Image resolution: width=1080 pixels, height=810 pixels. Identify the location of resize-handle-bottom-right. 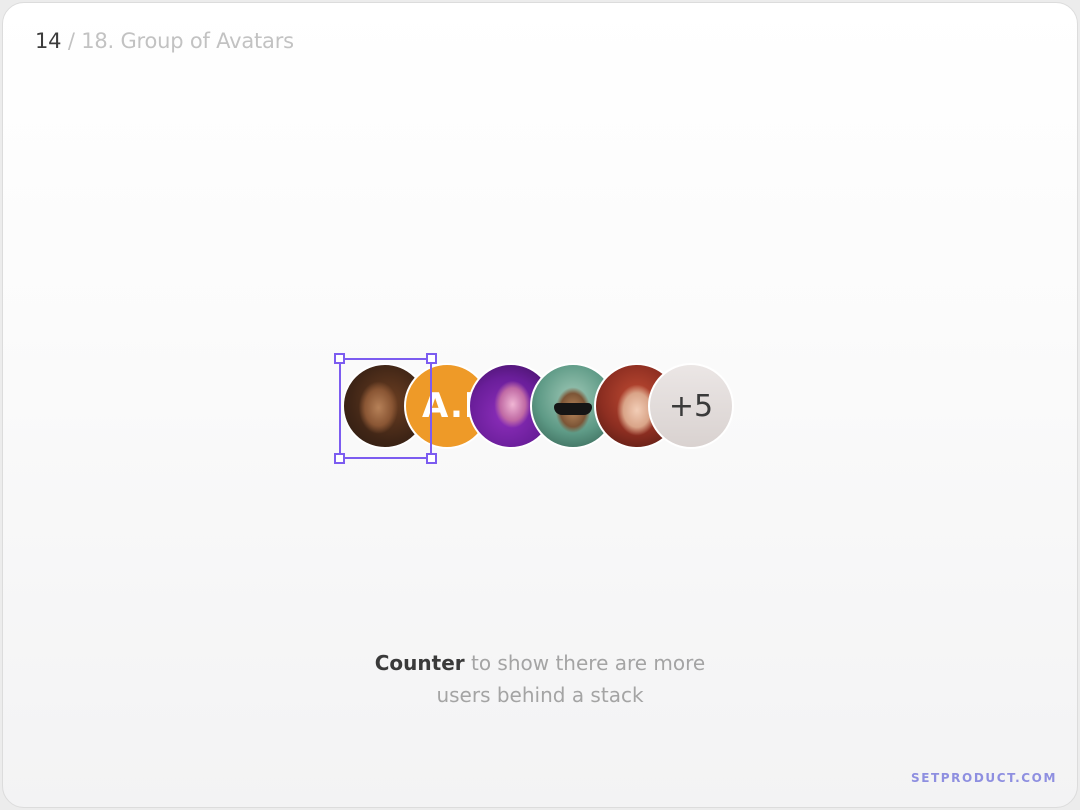
(431, 458).